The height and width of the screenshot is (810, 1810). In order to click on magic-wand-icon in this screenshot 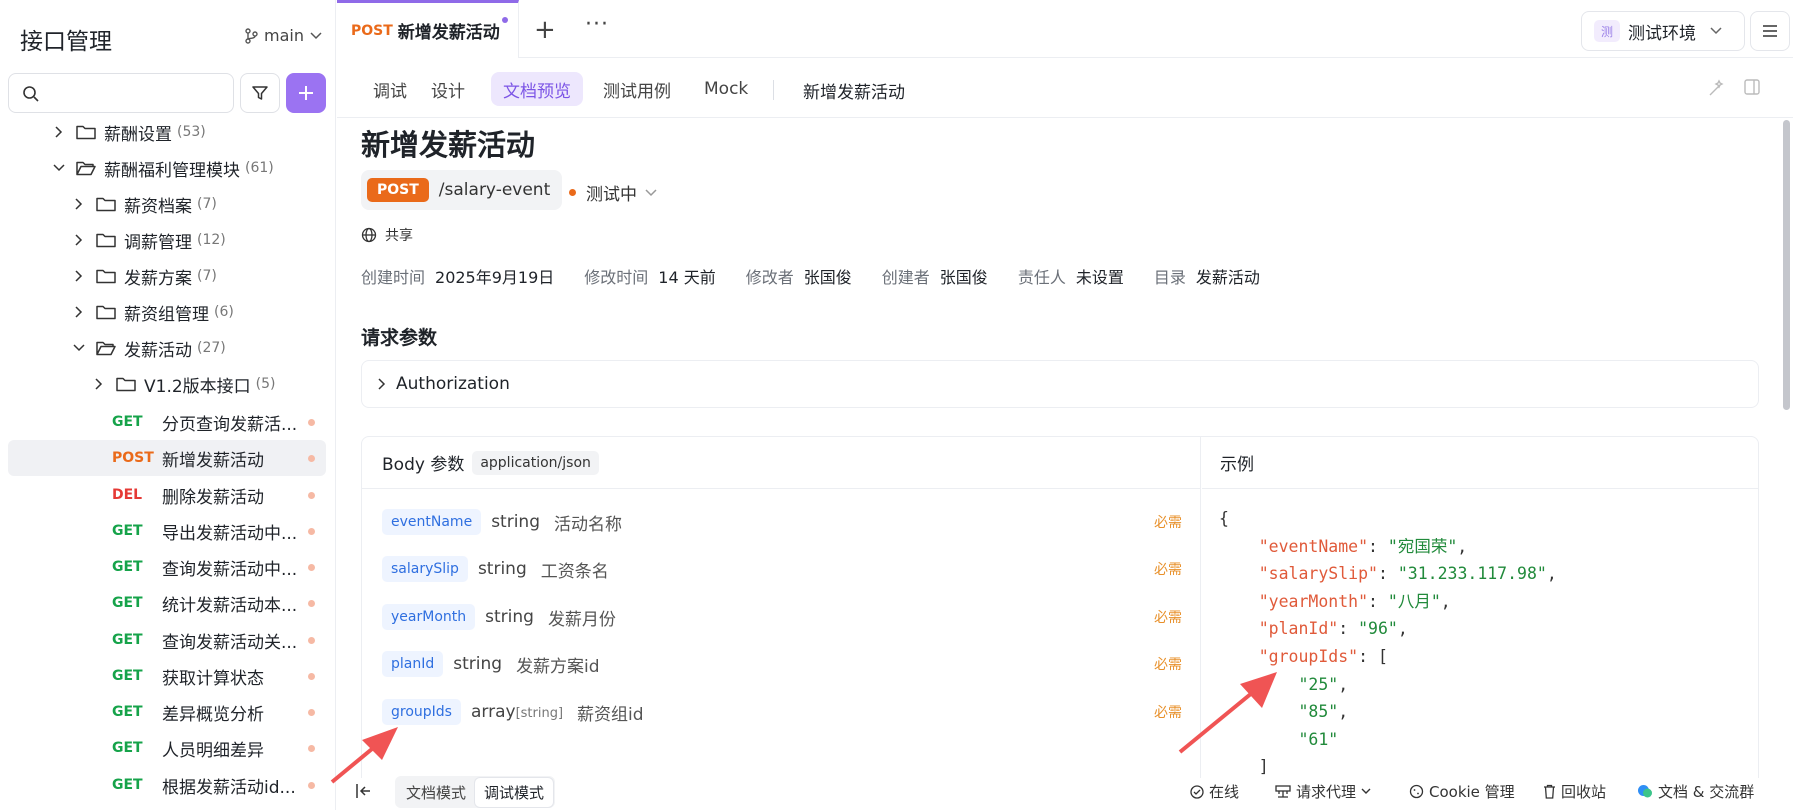, I will do `click(1717, 88)`.